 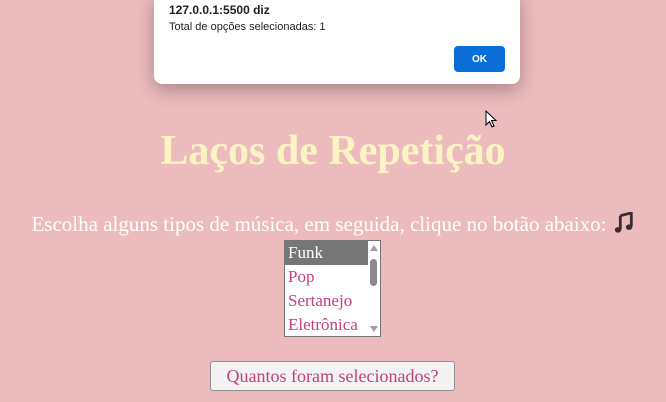 What do you see at coordinates (373, 272) in the screenshot?
I see `scroll-thumb` at bounding box center [373, 272].